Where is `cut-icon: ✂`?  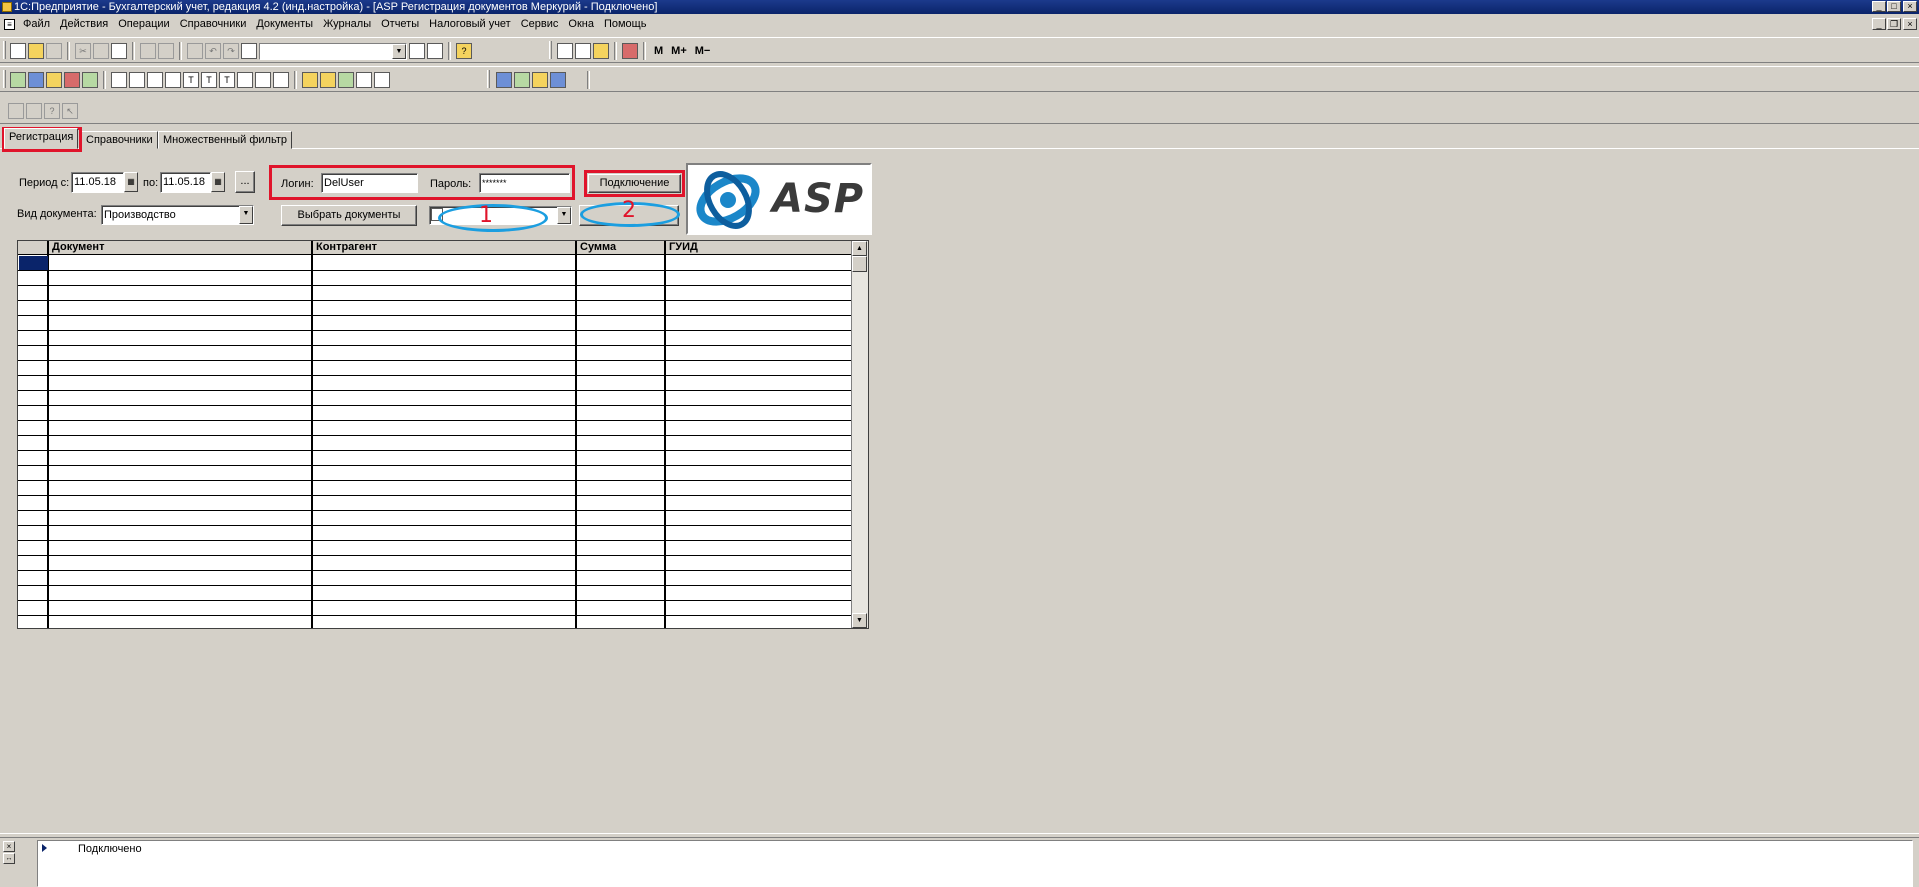 cut-icon: ✂ is located at coordinates (83, 51).